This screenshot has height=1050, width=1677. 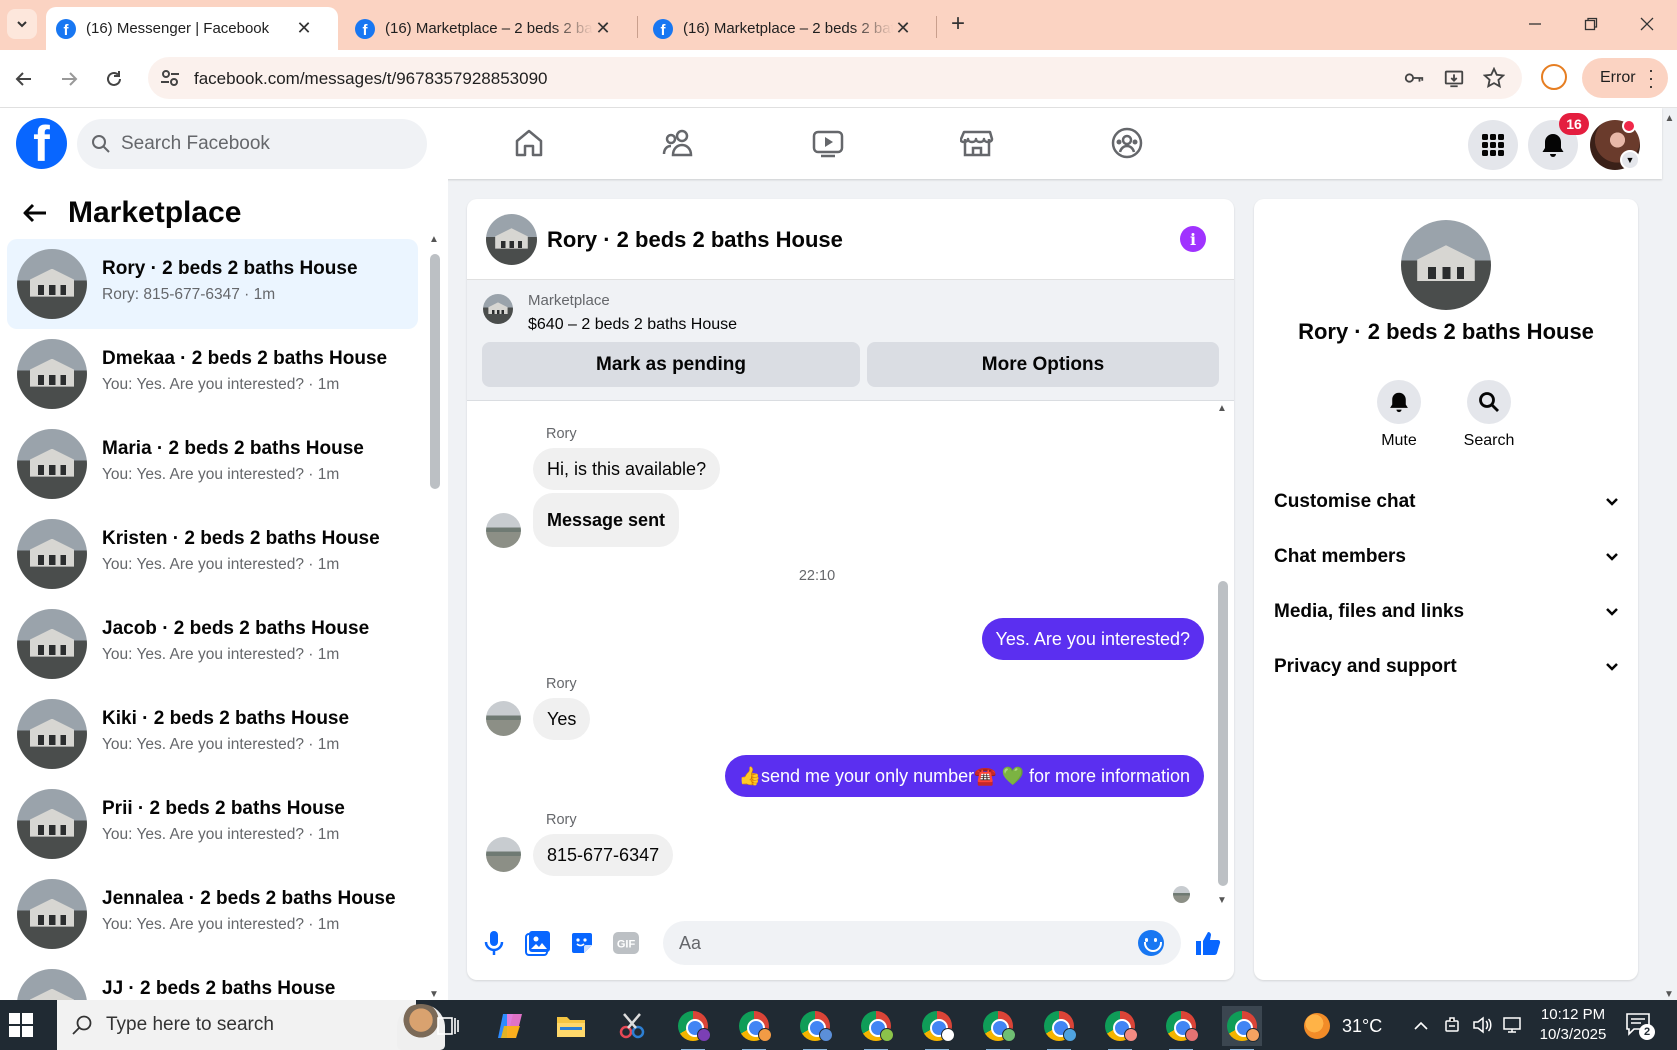 What do you see at coordinates (958, 24) in the screenshot?
I see `new-tab-button: +` at bounding box center [958, 24].